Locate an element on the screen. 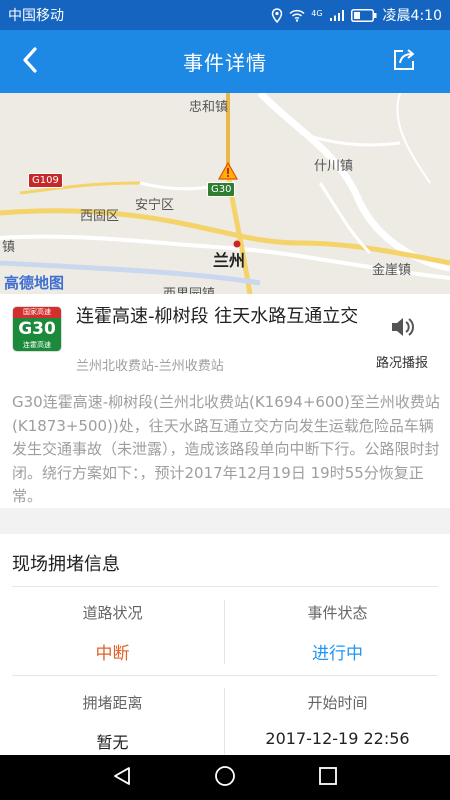 This screenshot has height=800, width=450. share-button is located at coordinates (404, 62).